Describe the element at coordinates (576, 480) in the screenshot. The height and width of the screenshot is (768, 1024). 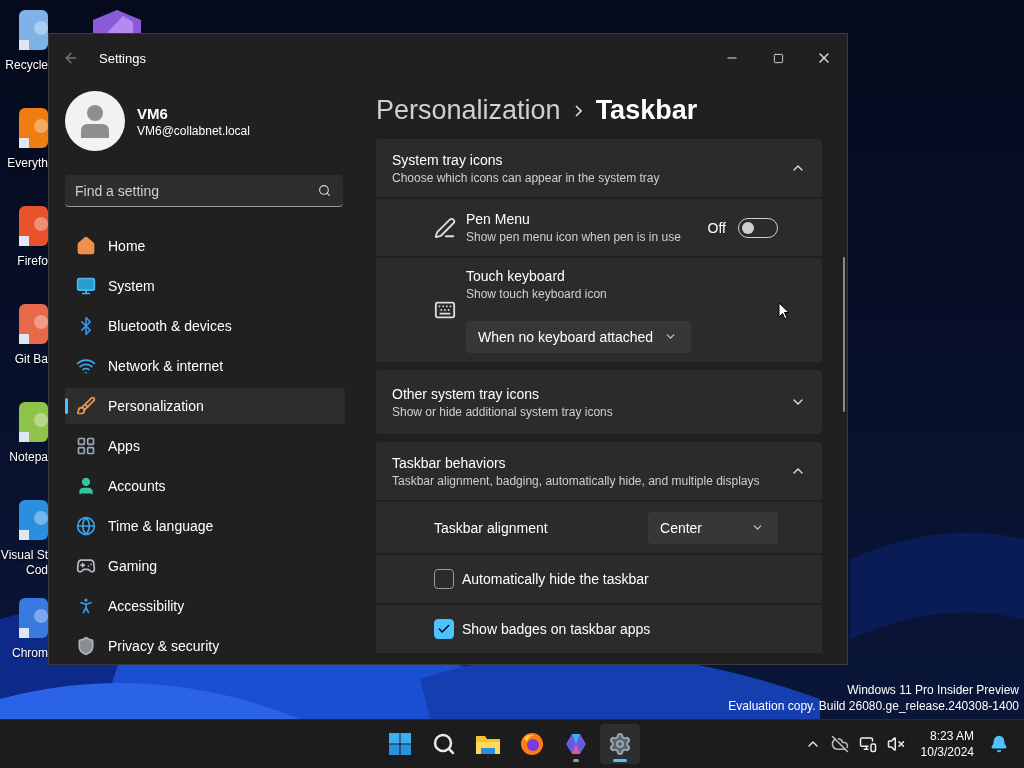
I see `section-description: Taskbar alignment, badging, automatically hide, and multiple displays` at that location.